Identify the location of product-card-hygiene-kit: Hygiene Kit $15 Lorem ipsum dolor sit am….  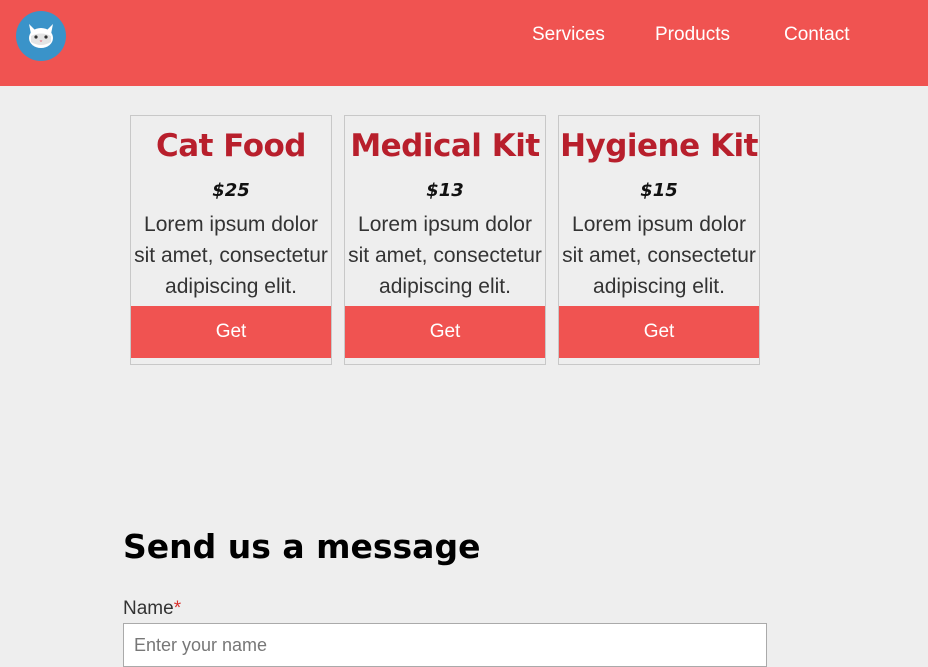
(659, 240).